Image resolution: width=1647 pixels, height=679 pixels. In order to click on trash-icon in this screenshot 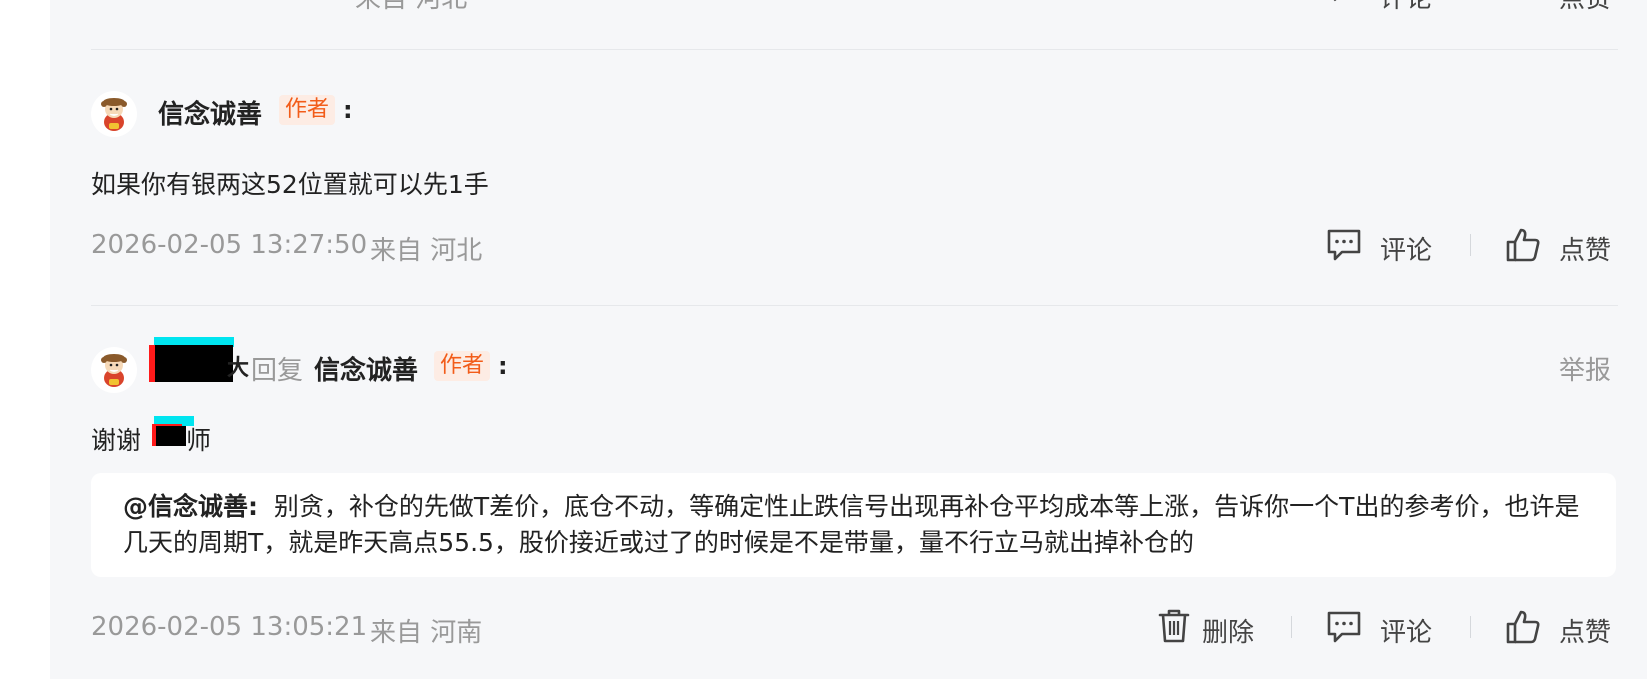, I will do `click(1174, 626)`.